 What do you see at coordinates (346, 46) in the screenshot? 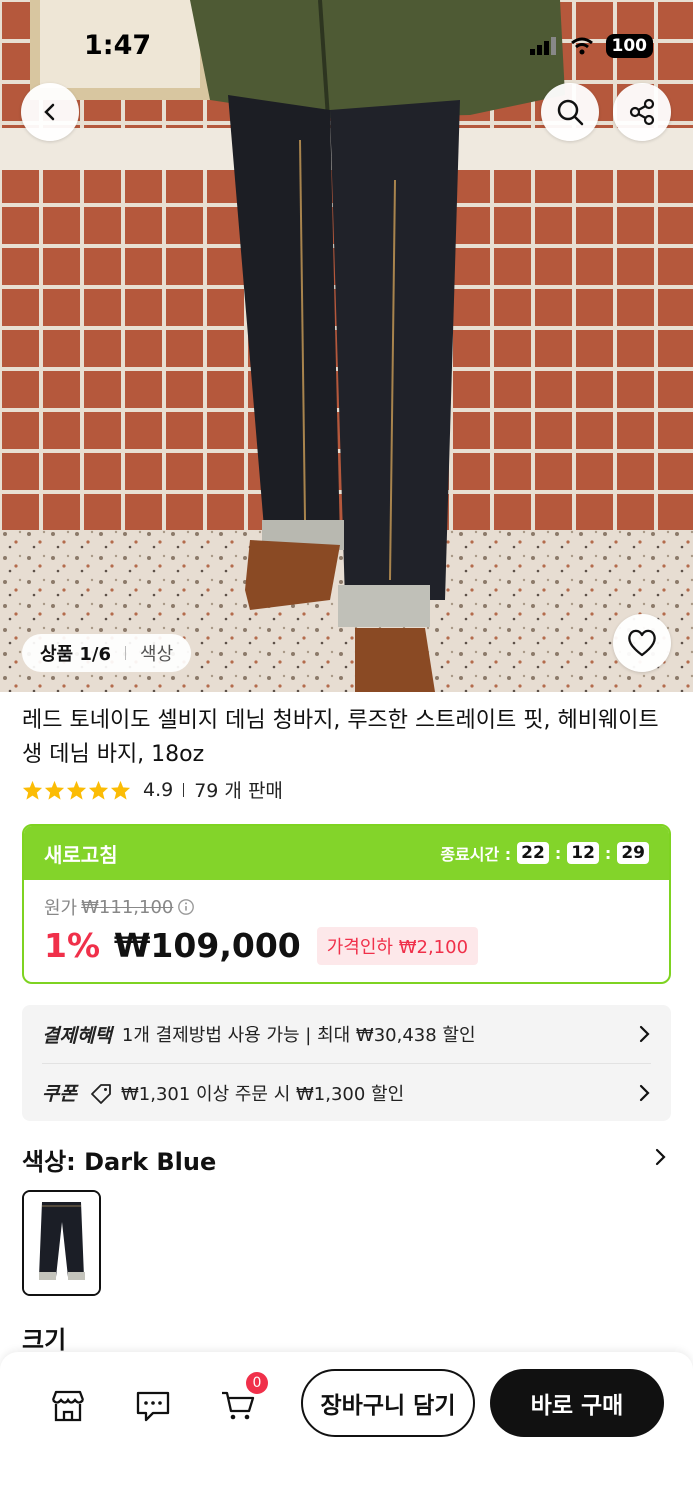
I see `status-bar: 1:47 100` at bounding box center [346, 46].